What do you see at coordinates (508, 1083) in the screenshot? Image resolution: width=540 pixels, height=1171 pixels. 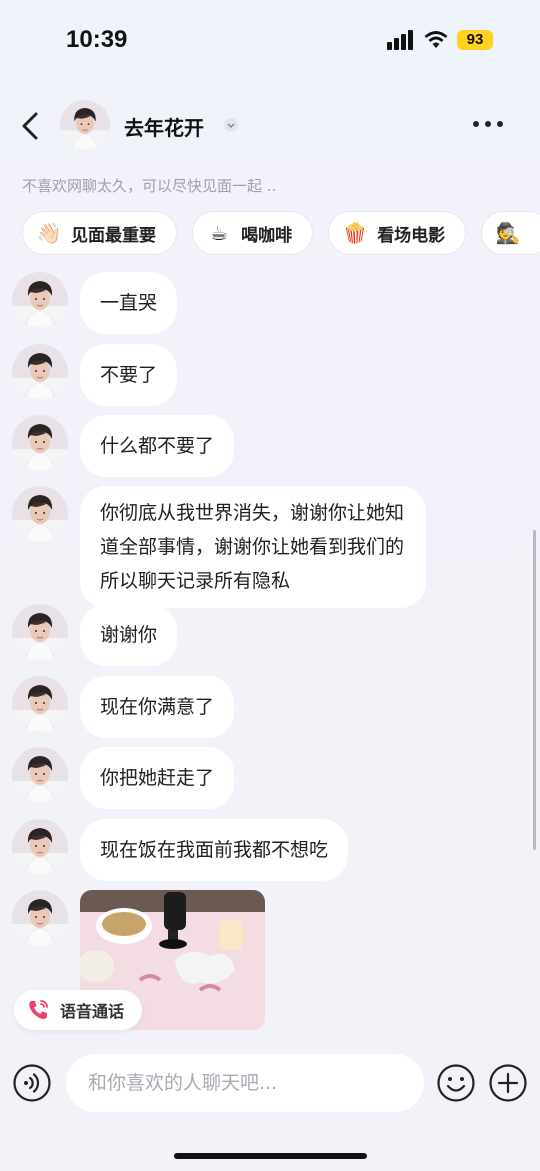 I see `add-icon` at bounding box center [508, 1083].